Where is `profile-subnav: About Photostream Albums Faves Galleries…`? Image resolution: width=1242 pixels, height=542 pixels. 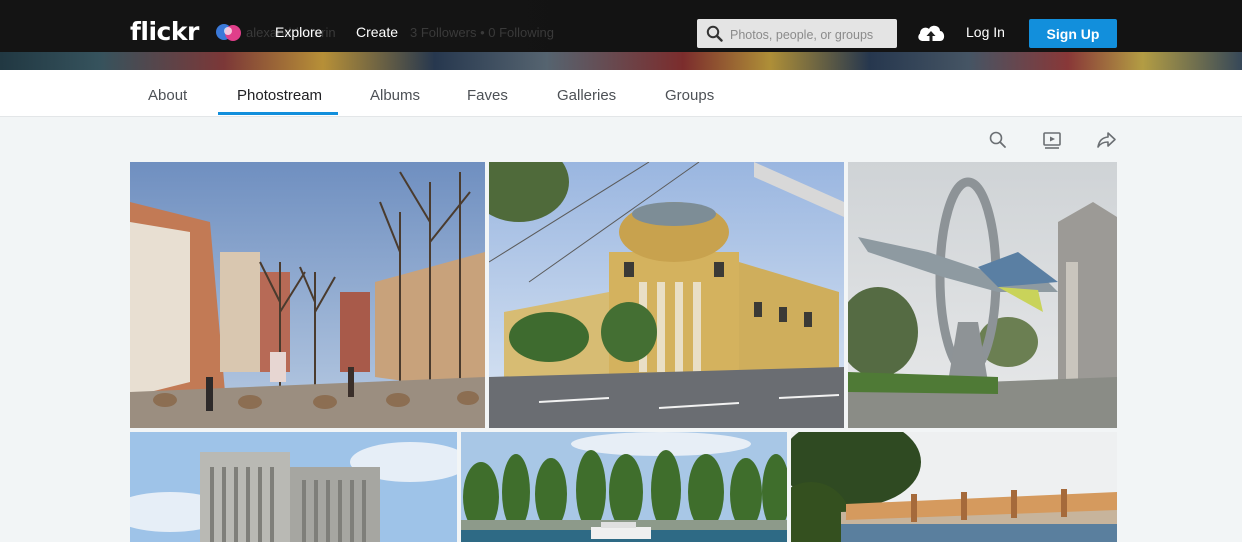
profile-subnav: About Photostream Albums Faves Galleries… is located at coordinates (621, 93).